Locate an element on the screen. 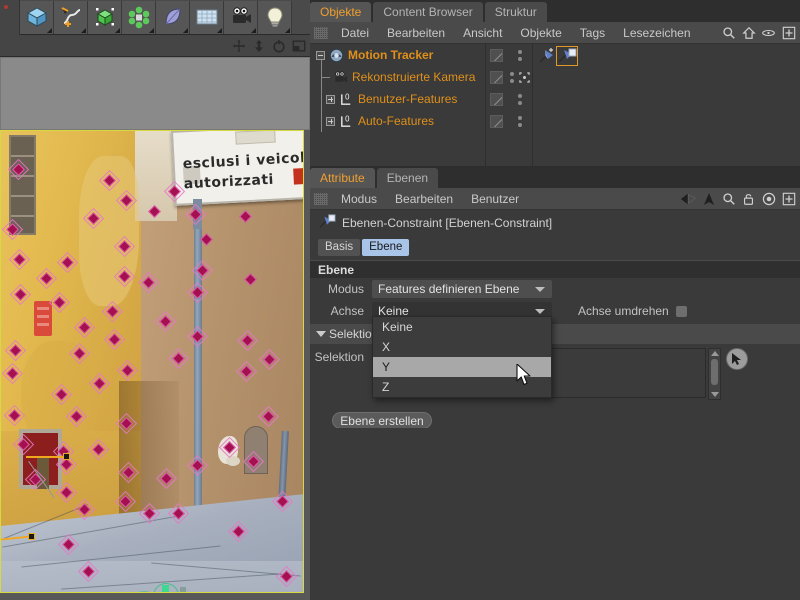 The width and height of the screenshot is (800, 600). dropdown-option-keine: Keine is located at coordinates (462, 327).